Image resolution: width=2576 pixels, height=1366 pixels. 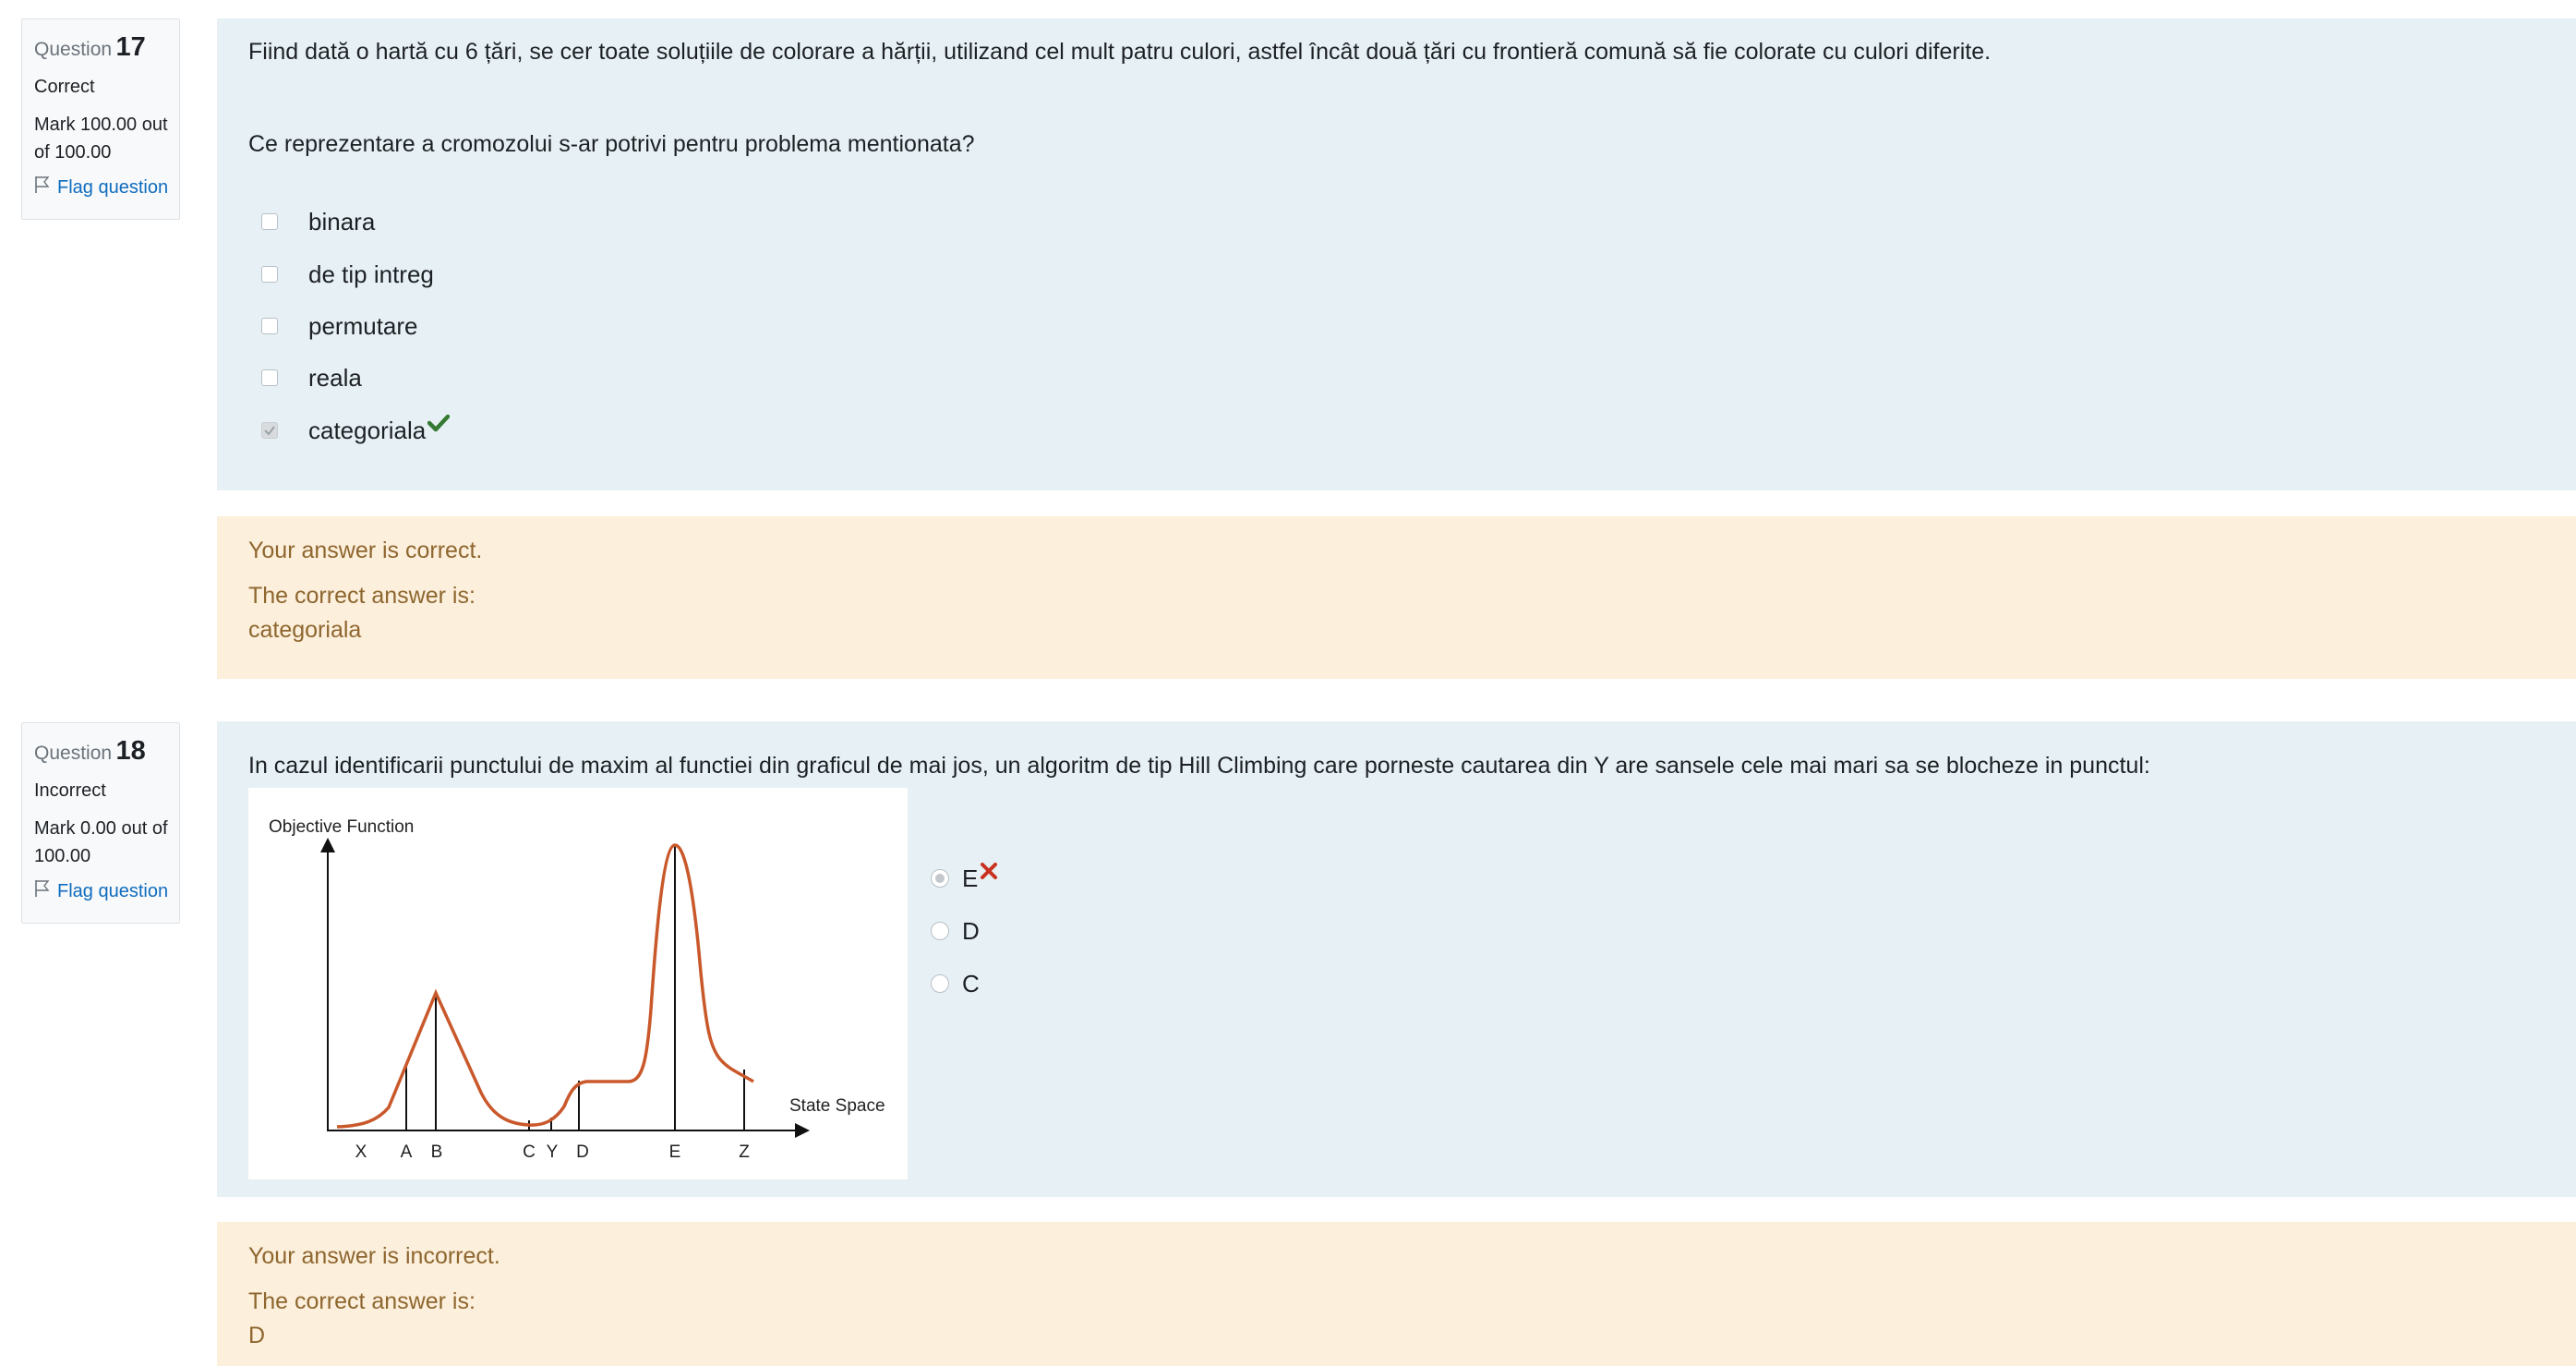 I want to click on point-label-c: C, so click(x=529, y=1152).